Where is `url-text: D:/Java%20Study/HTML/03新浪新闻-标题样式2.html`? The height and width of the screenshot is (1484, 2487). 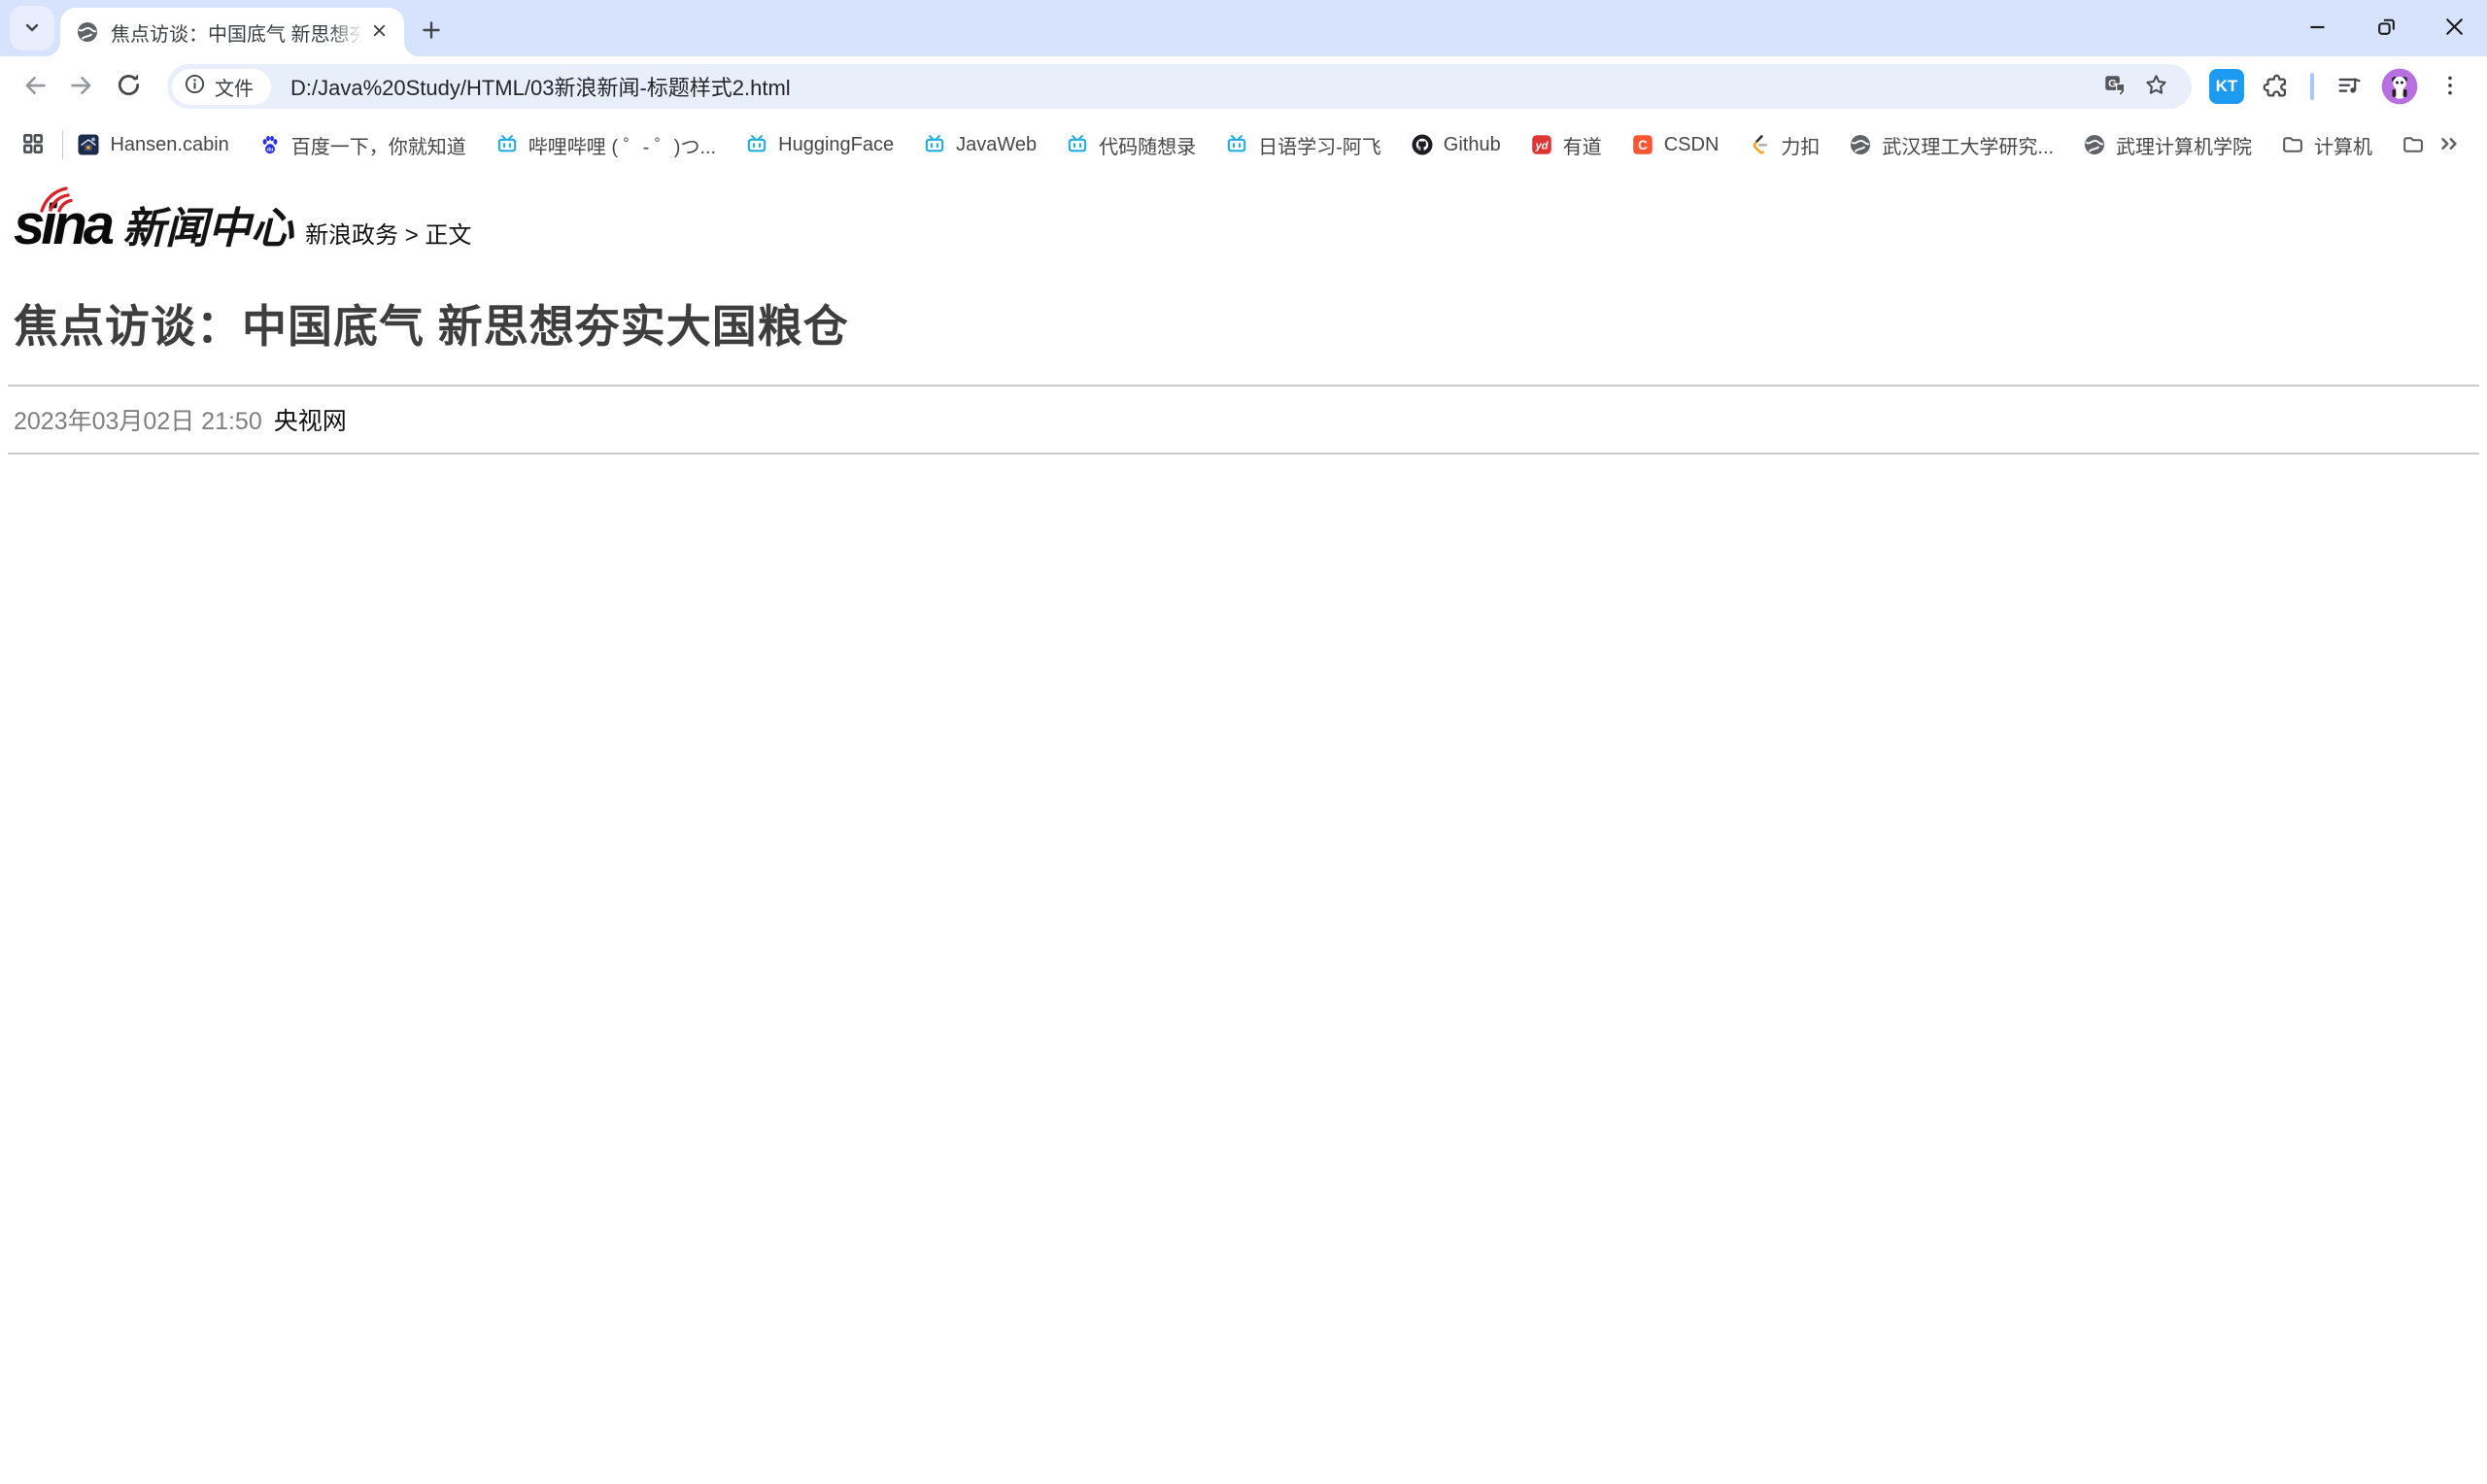
url-text: D:/Java%20Study/HTML/03新浪新闻-标题样式2.html is located at coordinates (540, 88).